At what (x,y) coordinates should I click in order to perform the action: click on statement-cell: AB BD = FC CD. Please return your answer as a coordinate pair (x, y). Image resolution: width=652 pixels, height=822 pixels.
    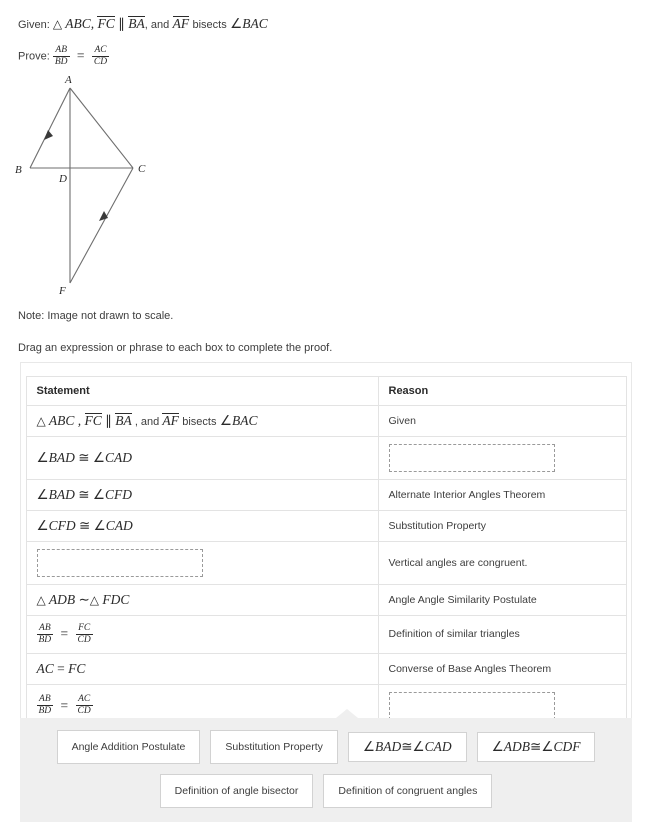
    Looking at the image, I should click on (202, 634).